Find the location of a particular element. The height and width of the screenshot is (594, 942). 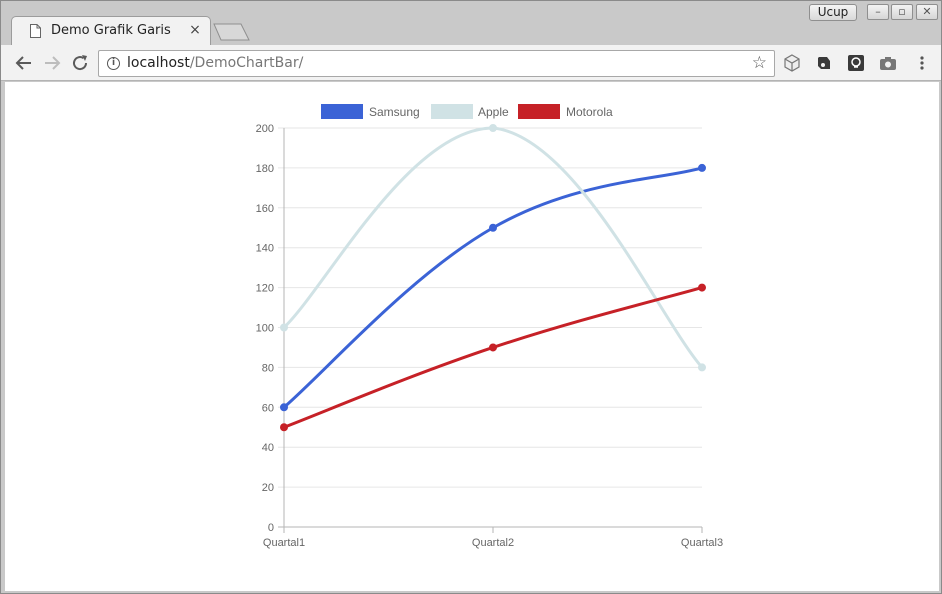

lightbulb-extension-icon is located at coordinates (856, 63).